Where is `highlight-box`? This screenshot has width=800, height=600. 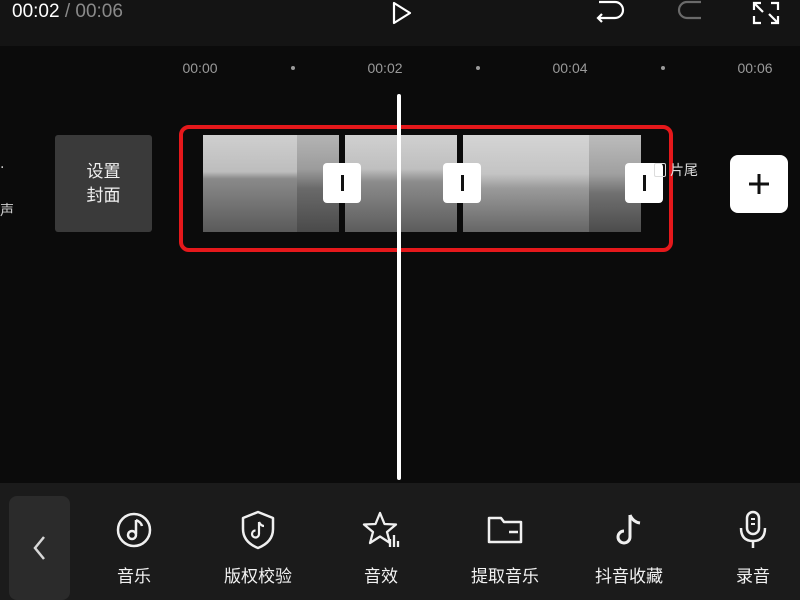 highlight-box is located at coordinates (426, 188).